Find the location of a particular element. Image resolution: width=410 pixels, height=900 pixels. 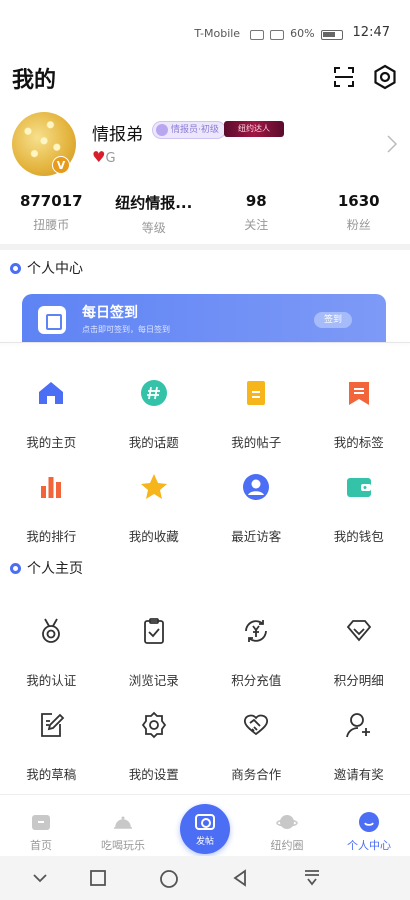

grid-item-posts: 我的帖子 is located at coordinates (256, 397).